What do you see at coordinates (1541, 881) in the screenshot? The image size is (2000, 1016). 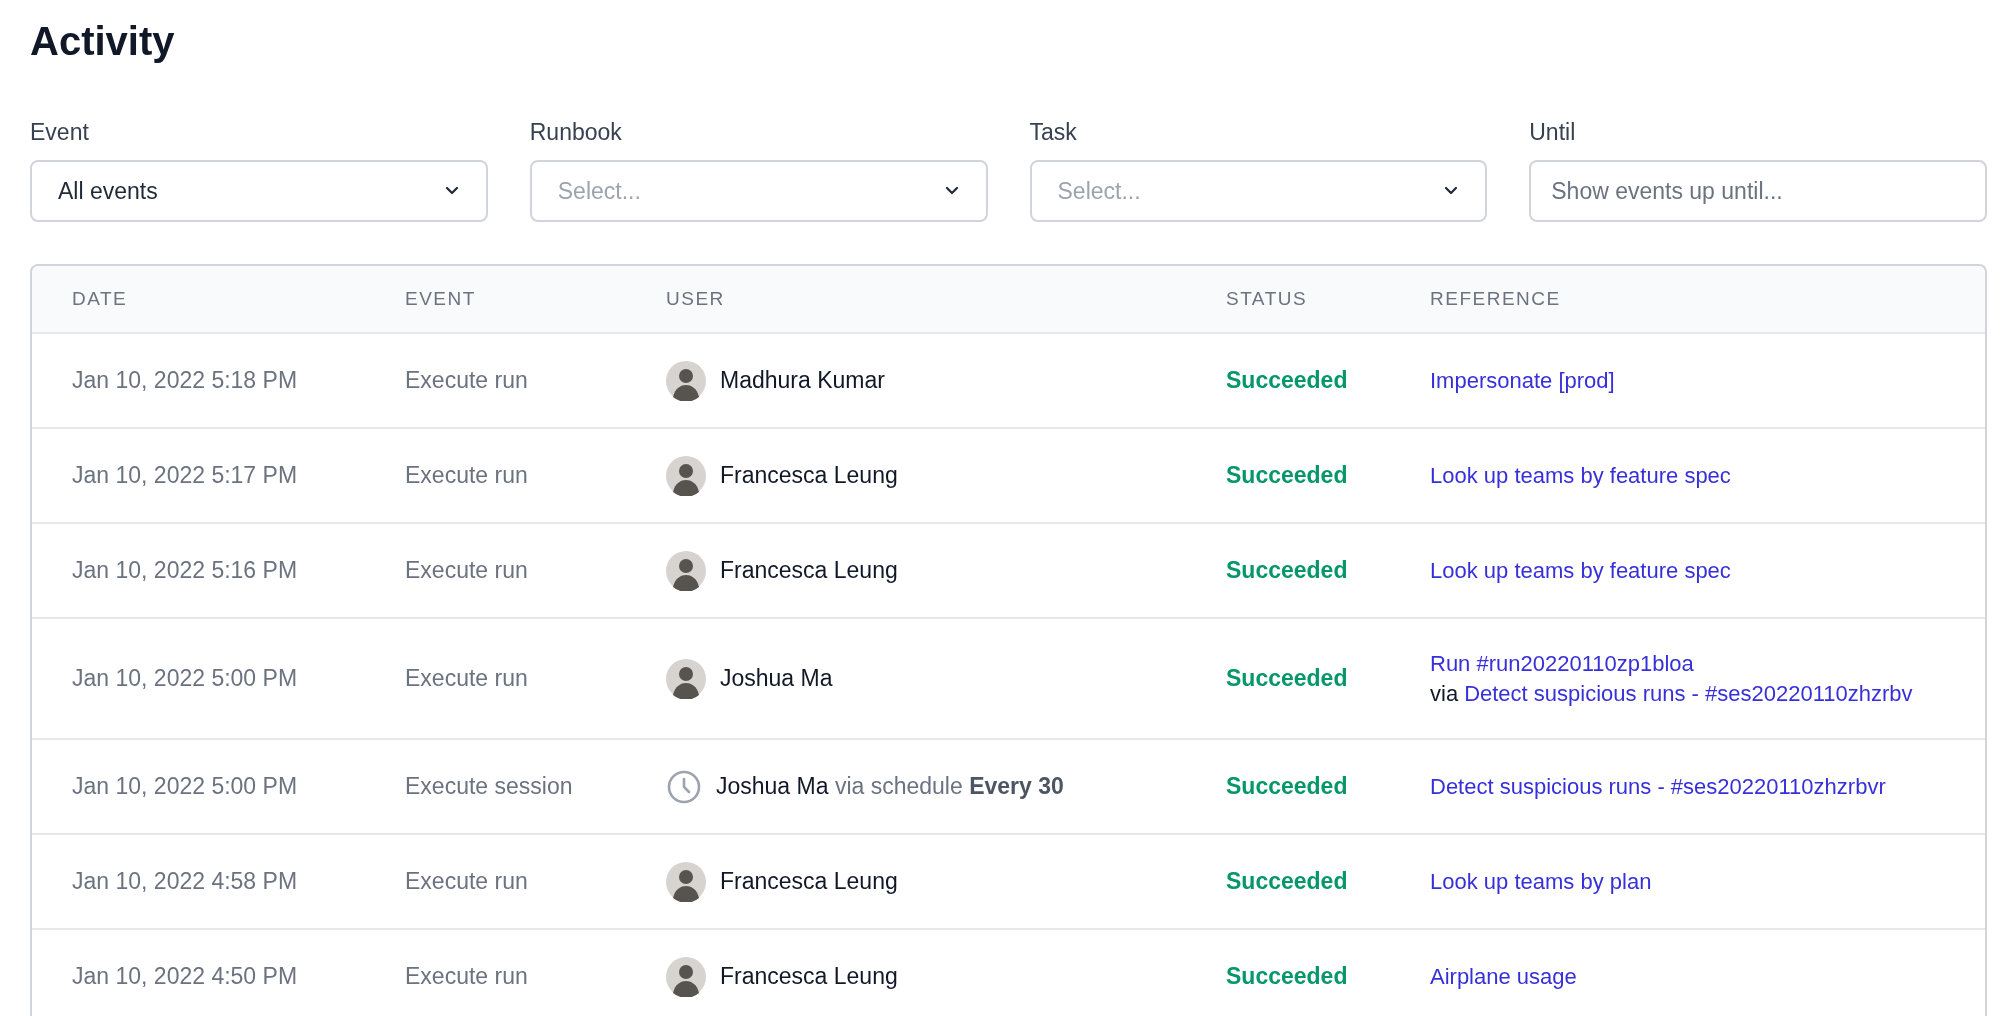 I see `reference-link: Look up teams by plan` at bounding box center [1541, 881].